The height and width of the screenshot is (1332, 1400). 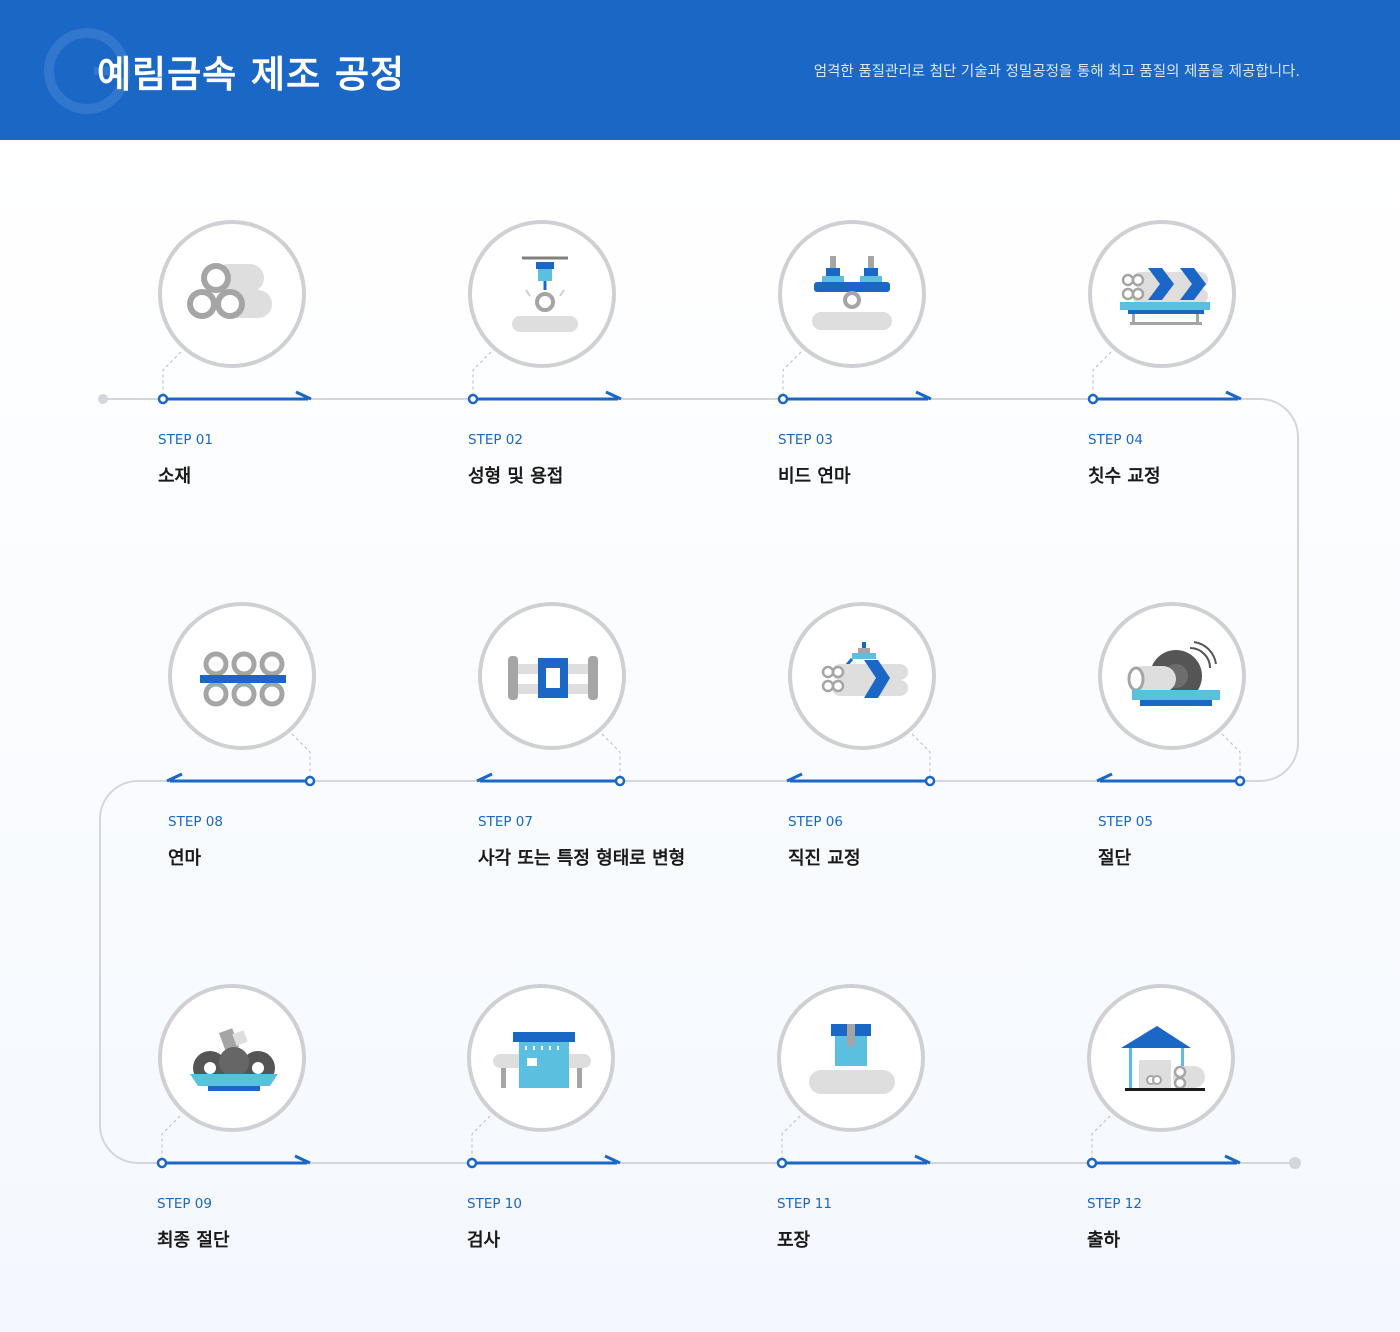 I want to click on step-label: STEP 12, so click(x=1114, y=1204).